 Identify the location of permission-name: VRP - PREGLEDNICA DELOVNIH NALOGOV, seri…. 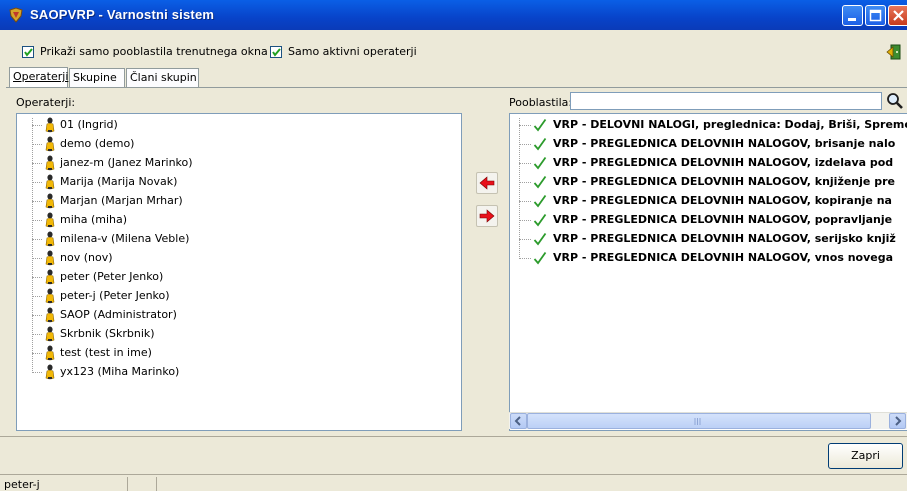
(724, 238).